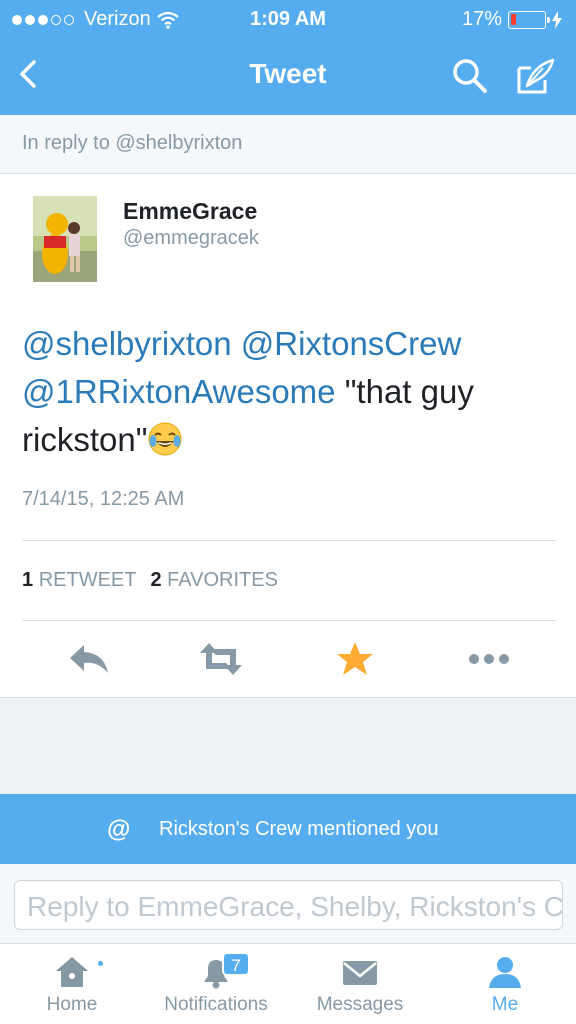 The height and width of the screenshot is (1024, 576). Describe the element at coordinates (557, 19) in the screenshot. I see `charging-bolt-icon` at that location.